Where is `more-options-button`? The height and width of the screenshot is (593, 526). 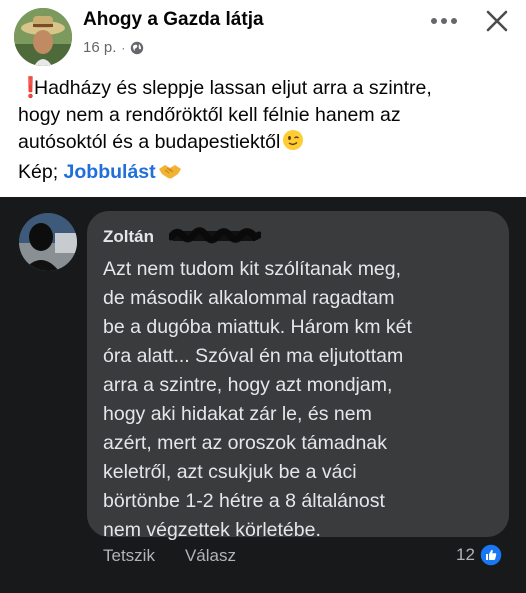
more-options-button is located at coordinates (444, 21).